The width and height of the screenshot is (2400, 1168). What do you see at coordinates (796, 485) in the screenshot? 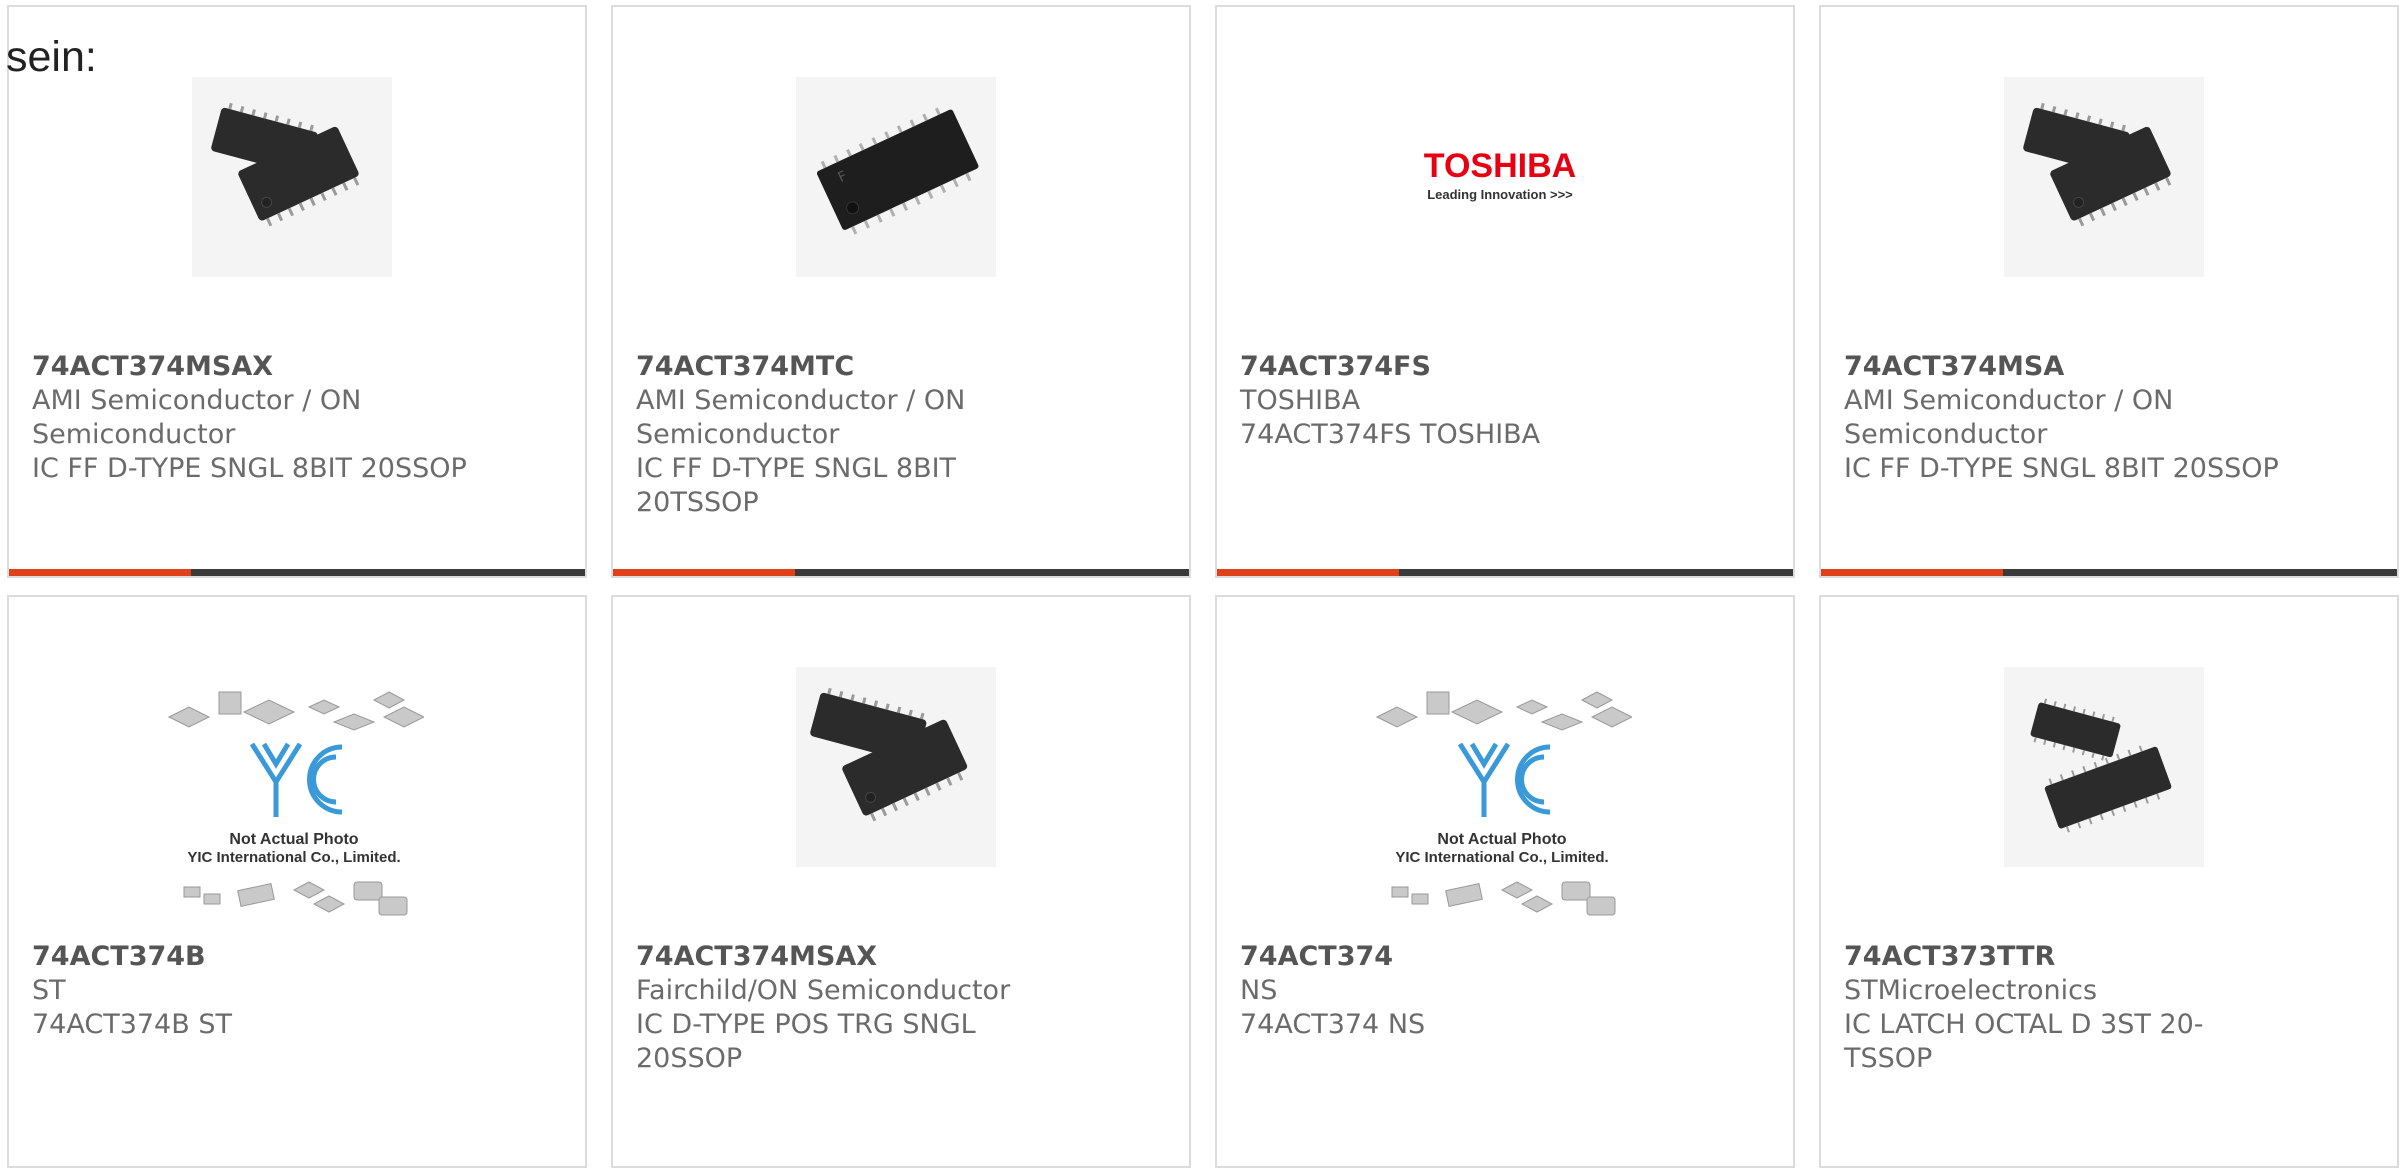
I see `description: IC FF D-TYPE SNGL 8BIT 20TSSOP` at bounding box center [796, 485].